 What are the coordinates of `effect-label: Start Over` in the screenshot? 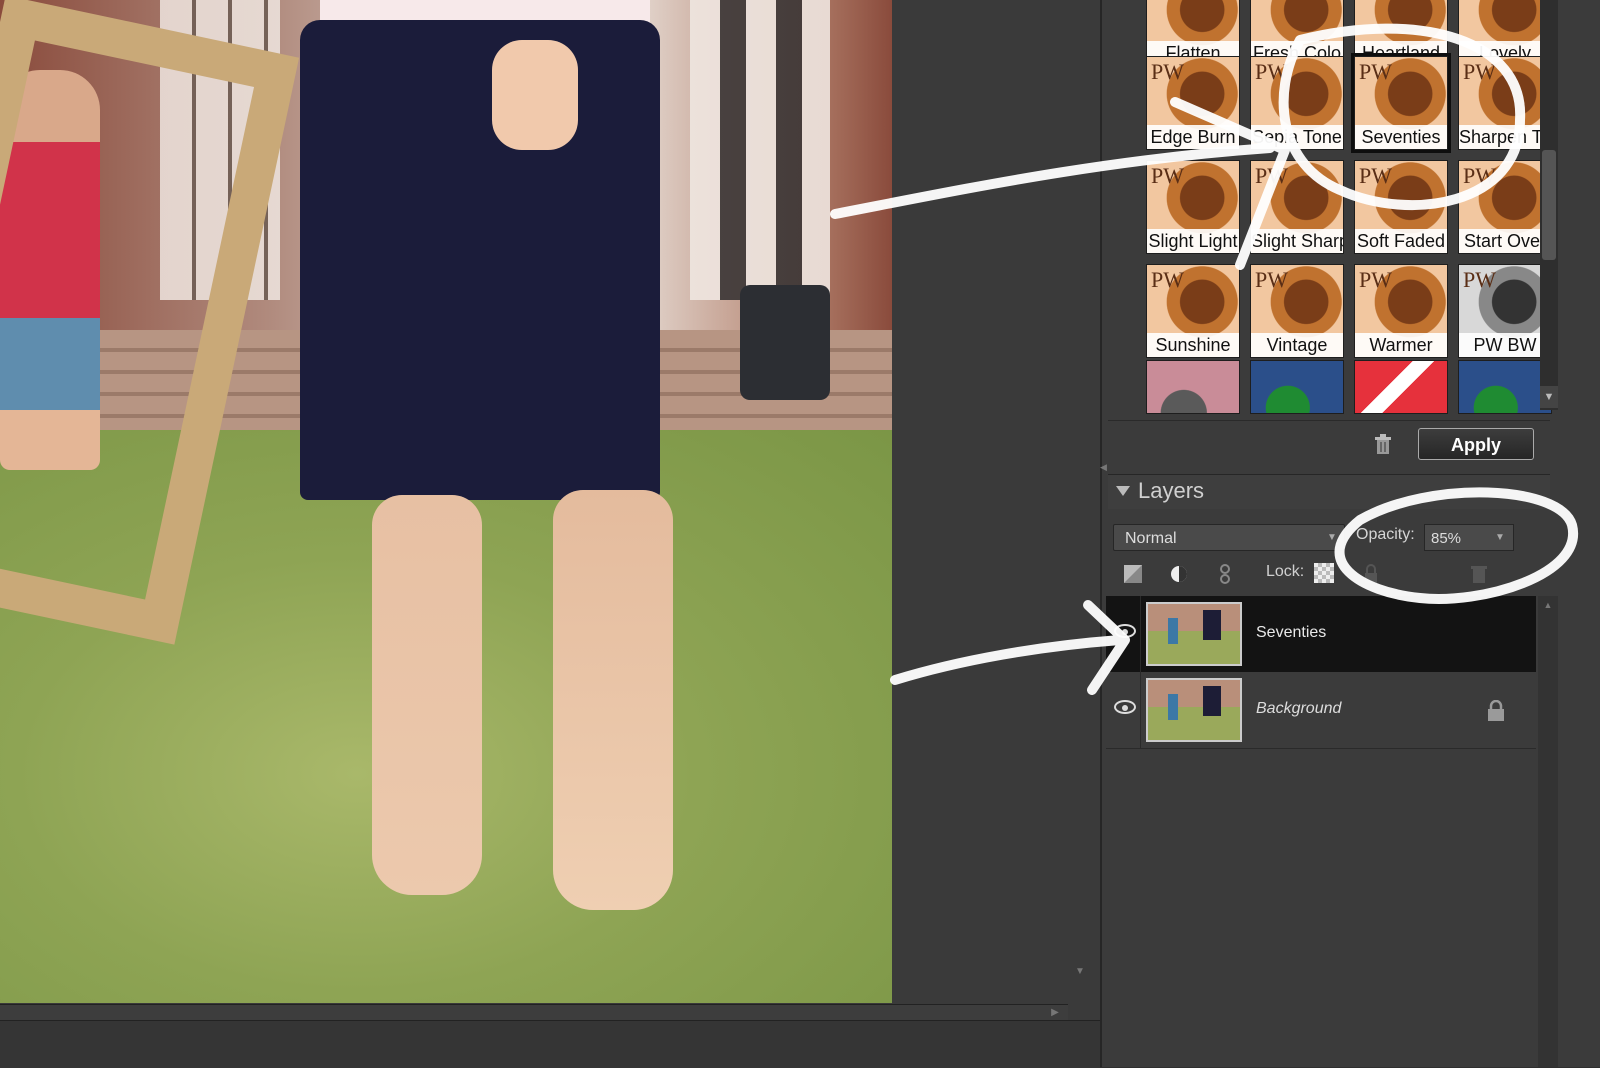 It's located at (1505, 241).